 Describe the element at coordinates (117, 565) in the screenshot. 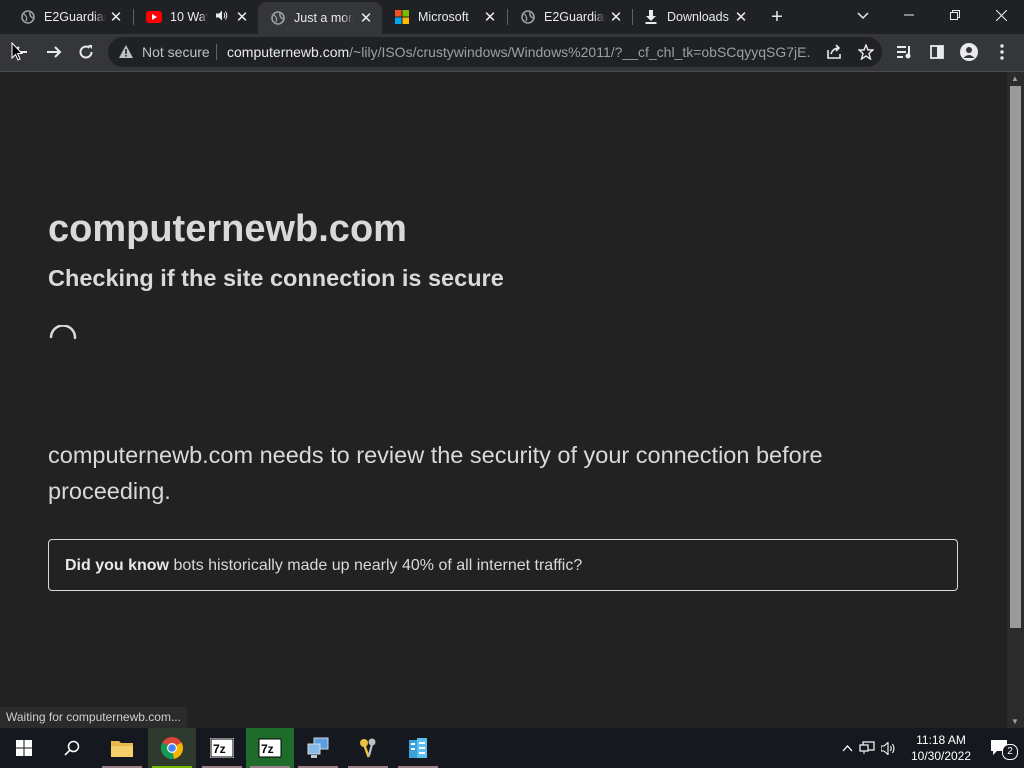

I see `did-you-know-label: Did you know` at that location.